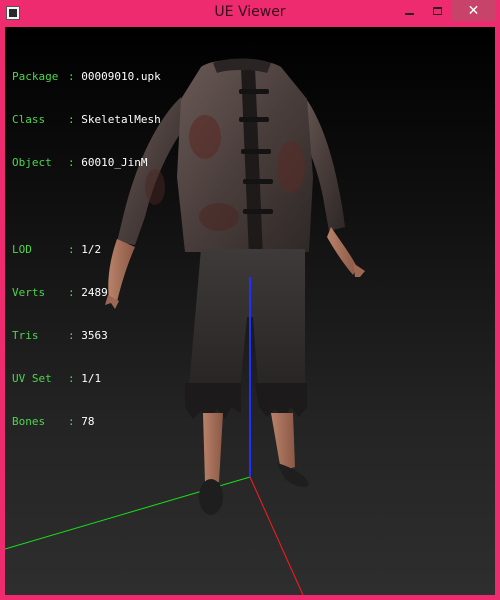  I want to click on info-row-object: Object: 60010_JinM, so click(80, 163).